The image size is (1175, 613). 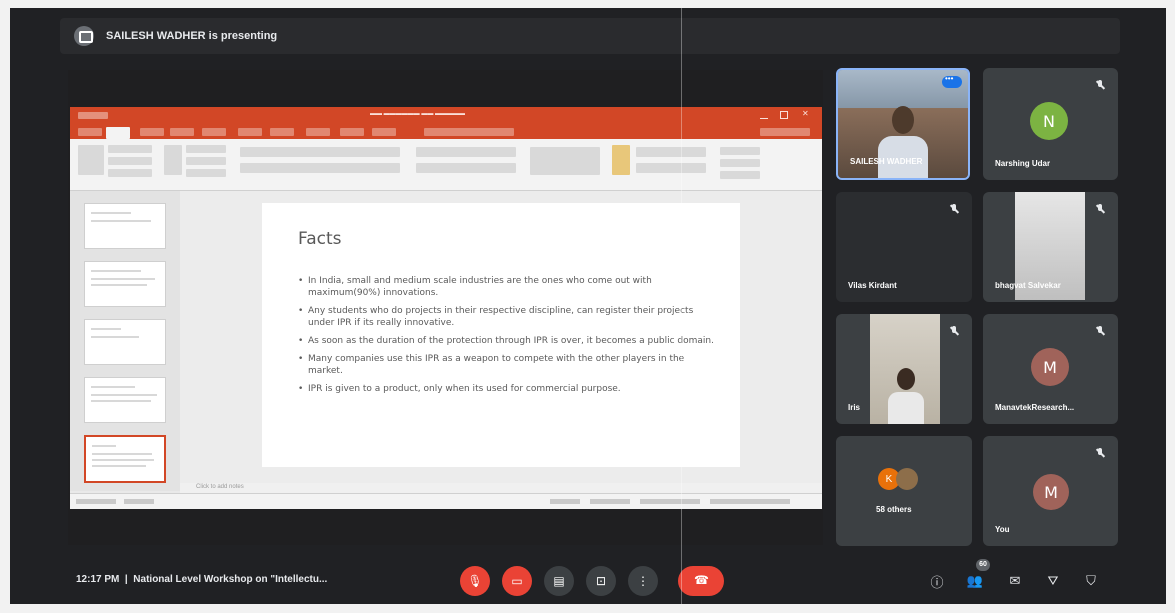 I want to click on participant-name: bhagvat Salvekar, so click(x=1028, y=285).